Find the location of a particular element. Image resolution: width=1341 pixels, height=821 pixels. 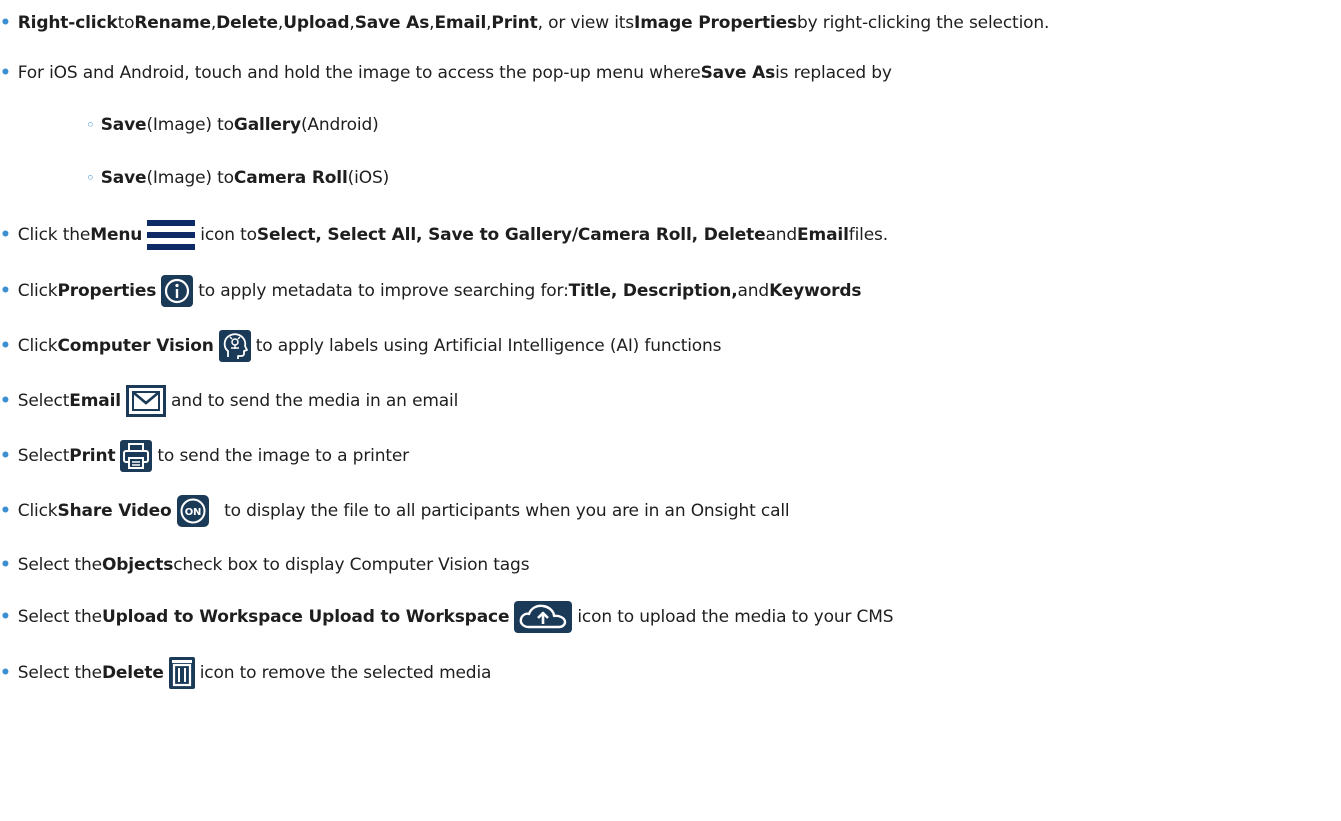

text: icon to remove the selected media is located at coordinates (345, 673).